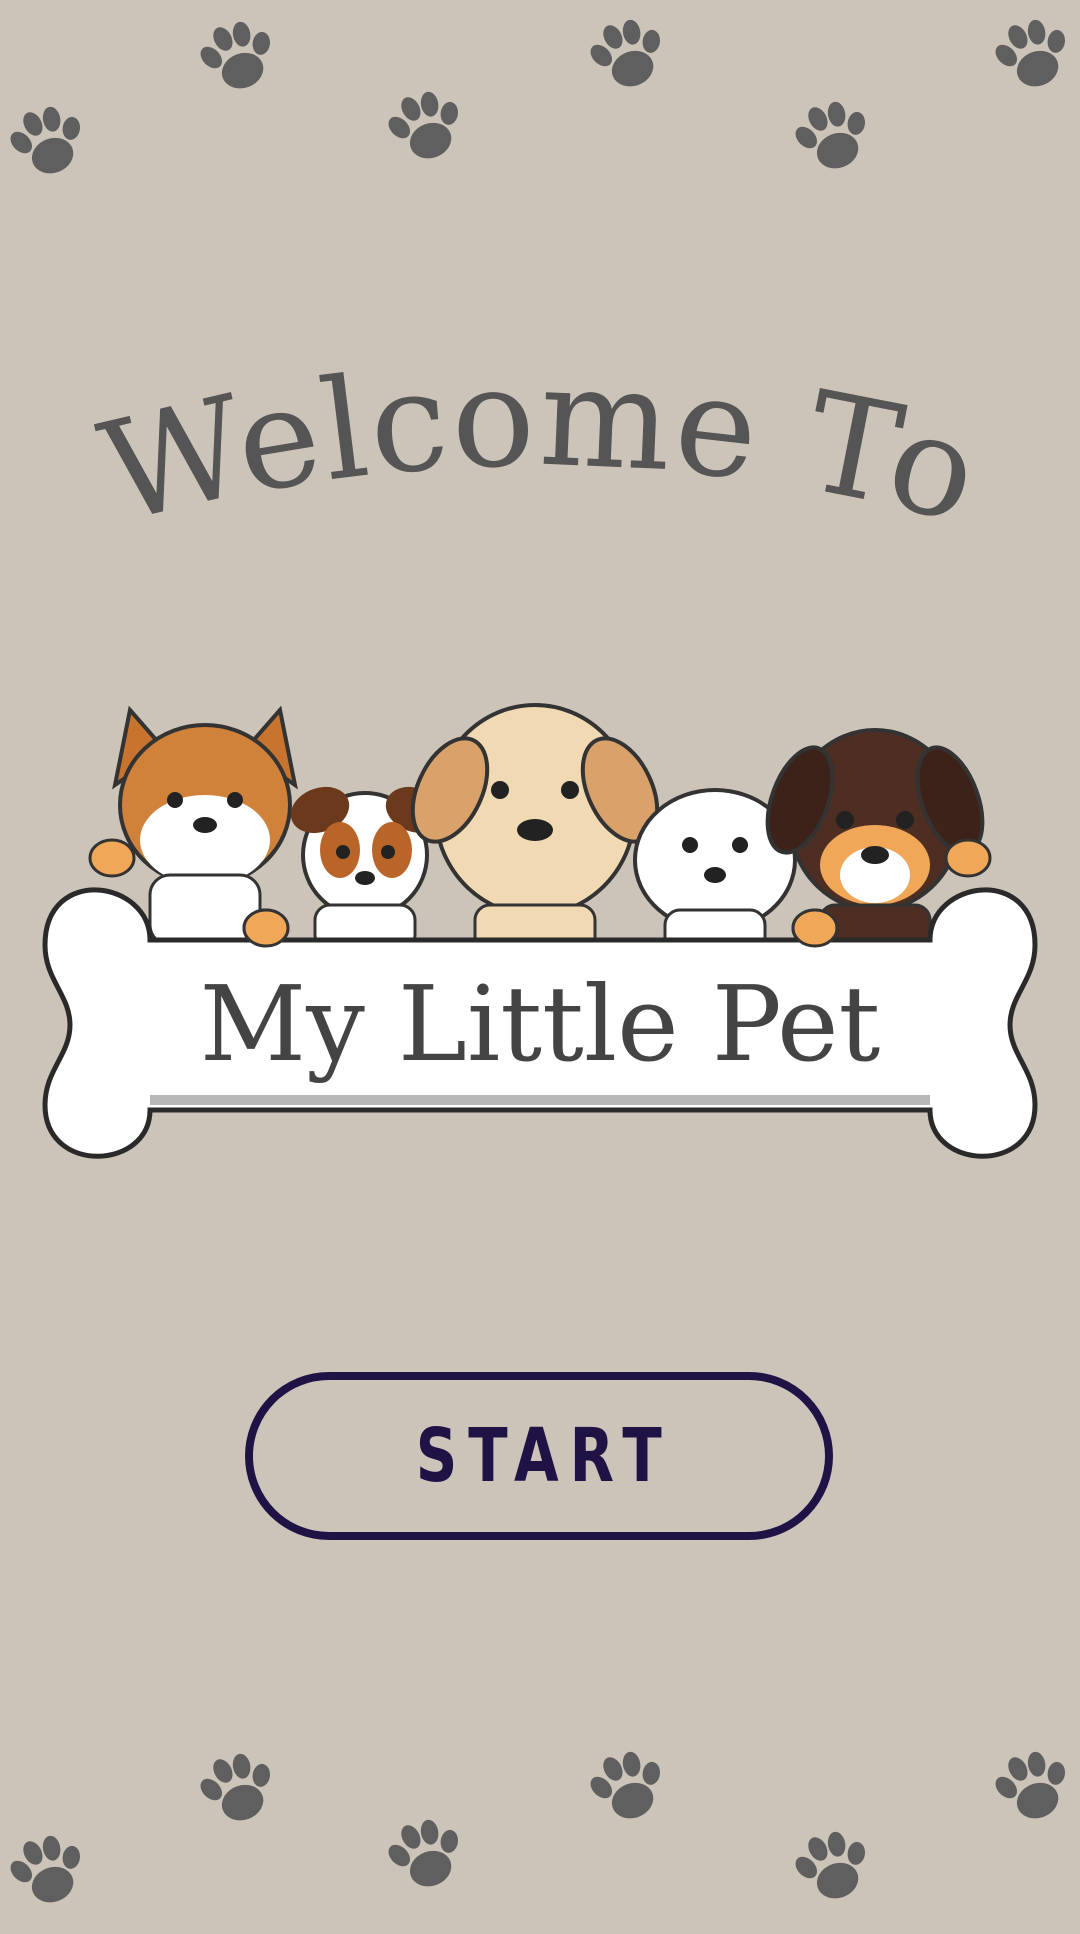 The image size is (1080, 1934). I want to click on start-button: START, so click(539, 1456).